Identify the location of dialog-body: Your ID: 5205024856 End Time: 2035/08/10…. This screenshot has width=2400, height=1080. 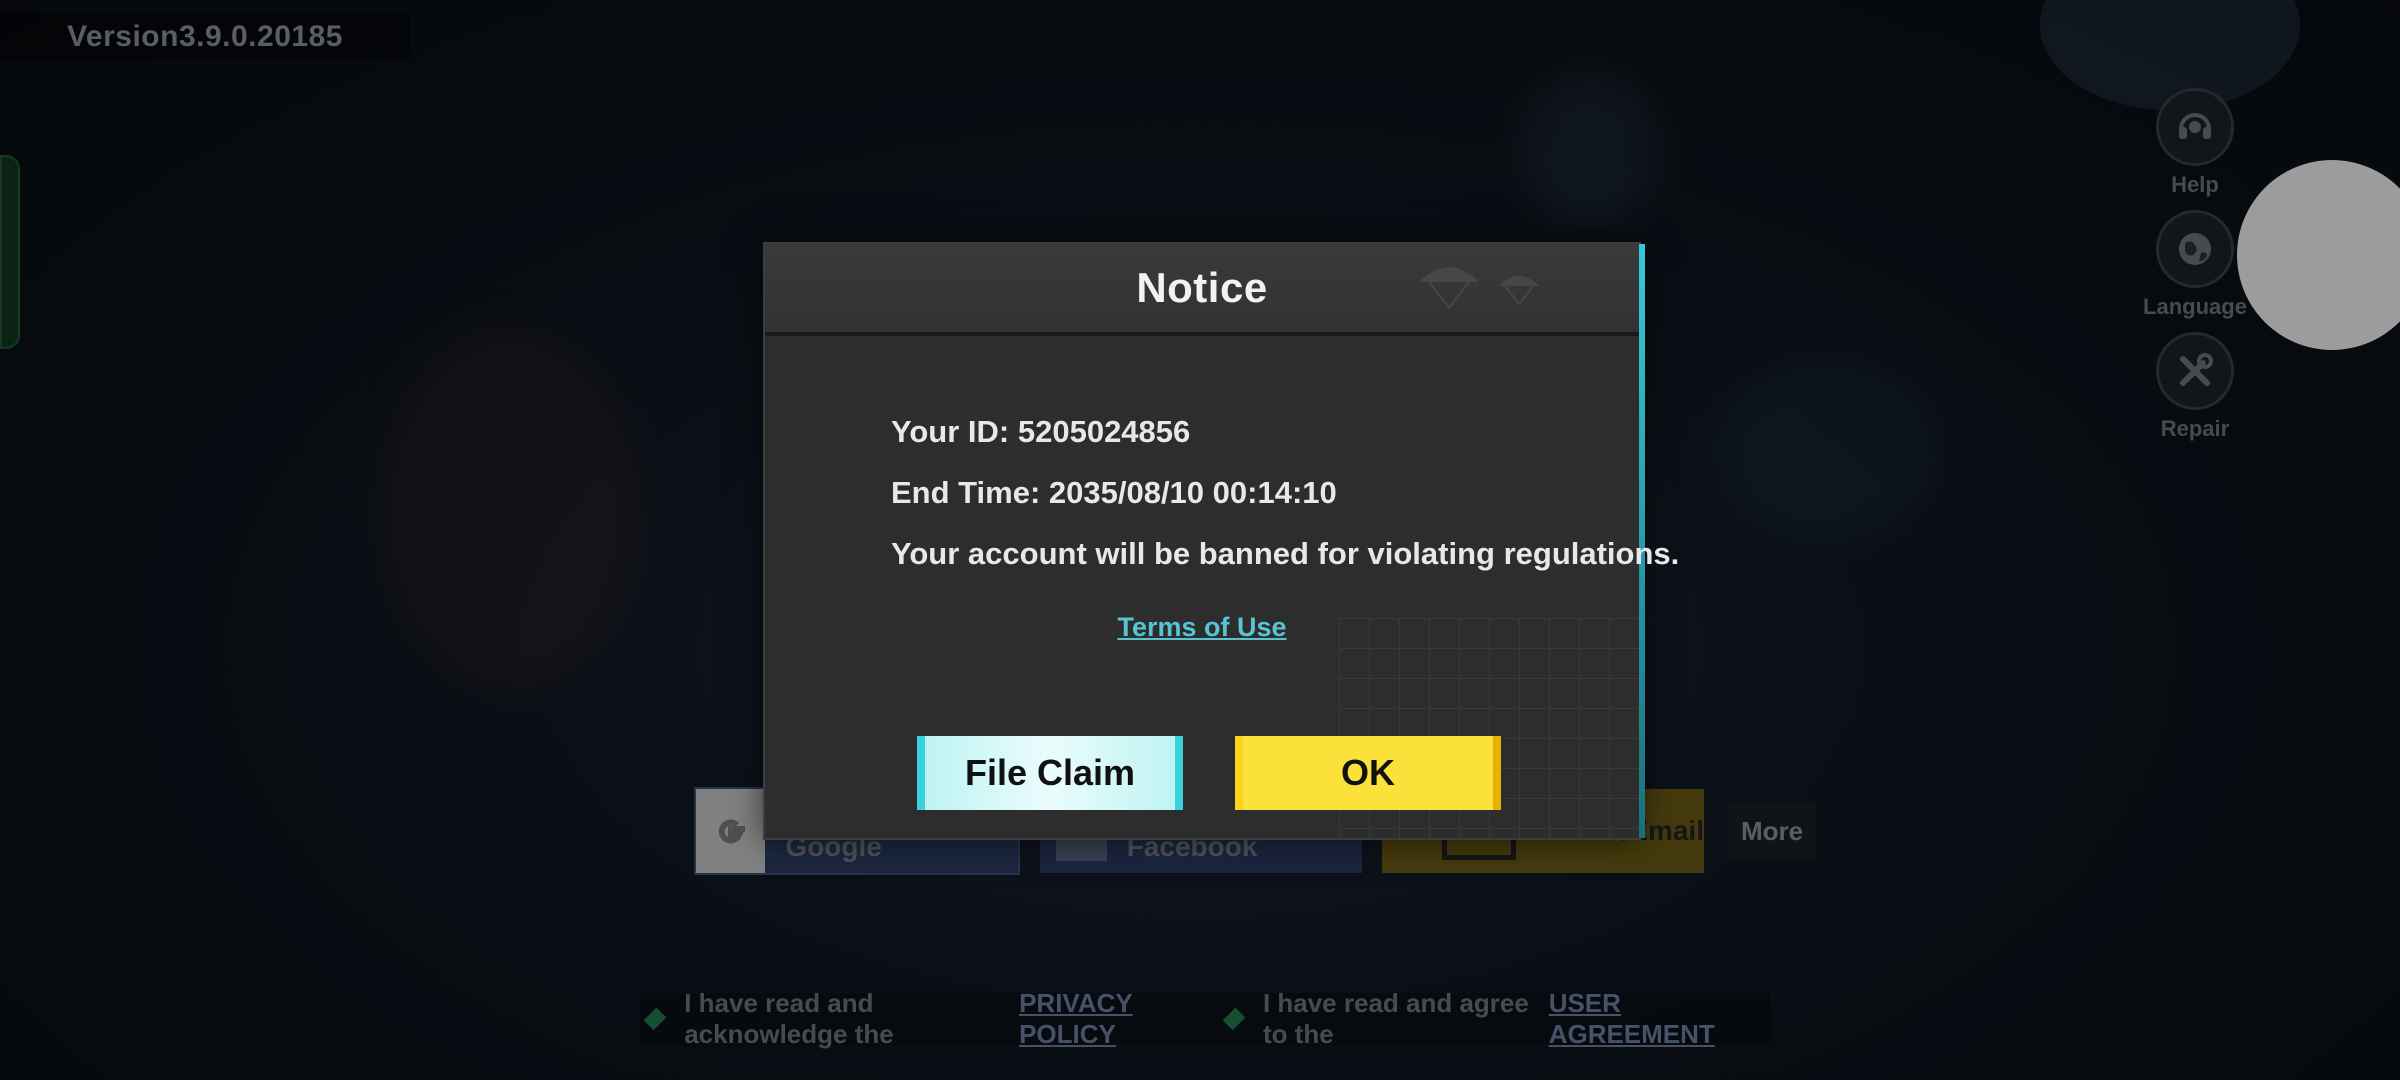
(1285, 505).